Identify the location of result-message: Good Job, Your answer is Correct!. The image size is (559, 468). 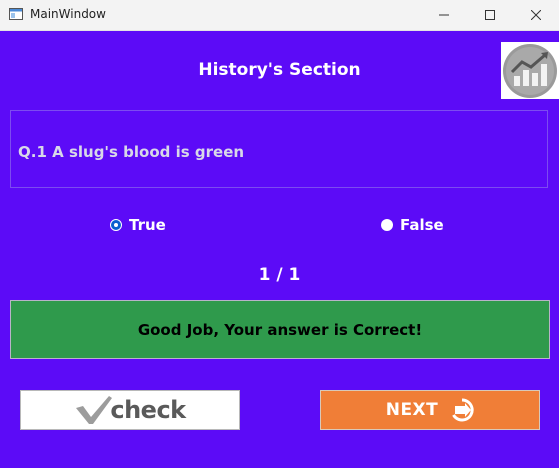
(280, 329).